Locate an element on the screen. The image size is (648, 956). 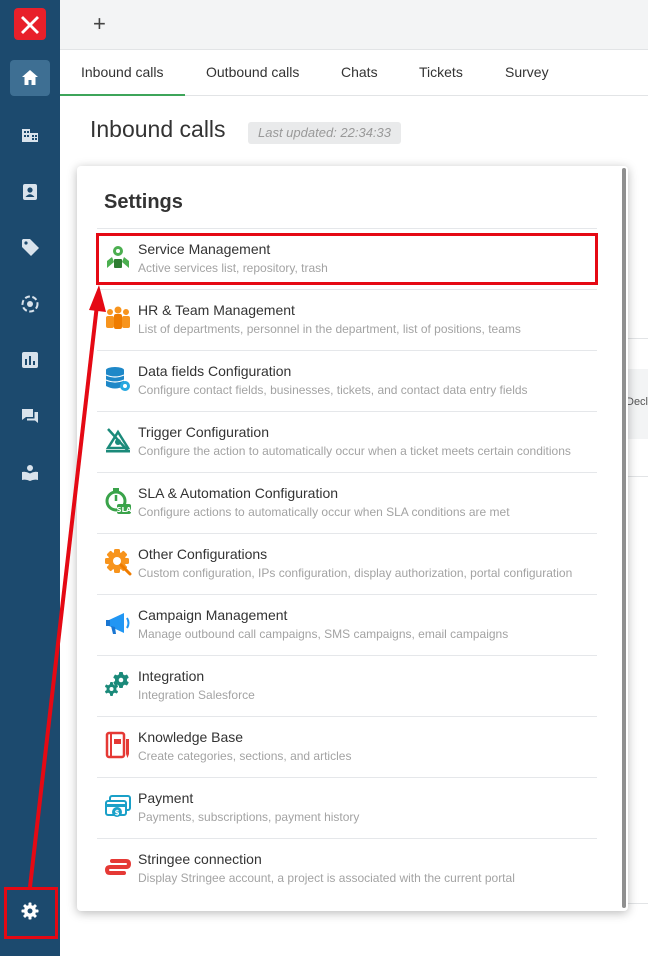
panel-scrollbar is located at coordinates (624, 538).